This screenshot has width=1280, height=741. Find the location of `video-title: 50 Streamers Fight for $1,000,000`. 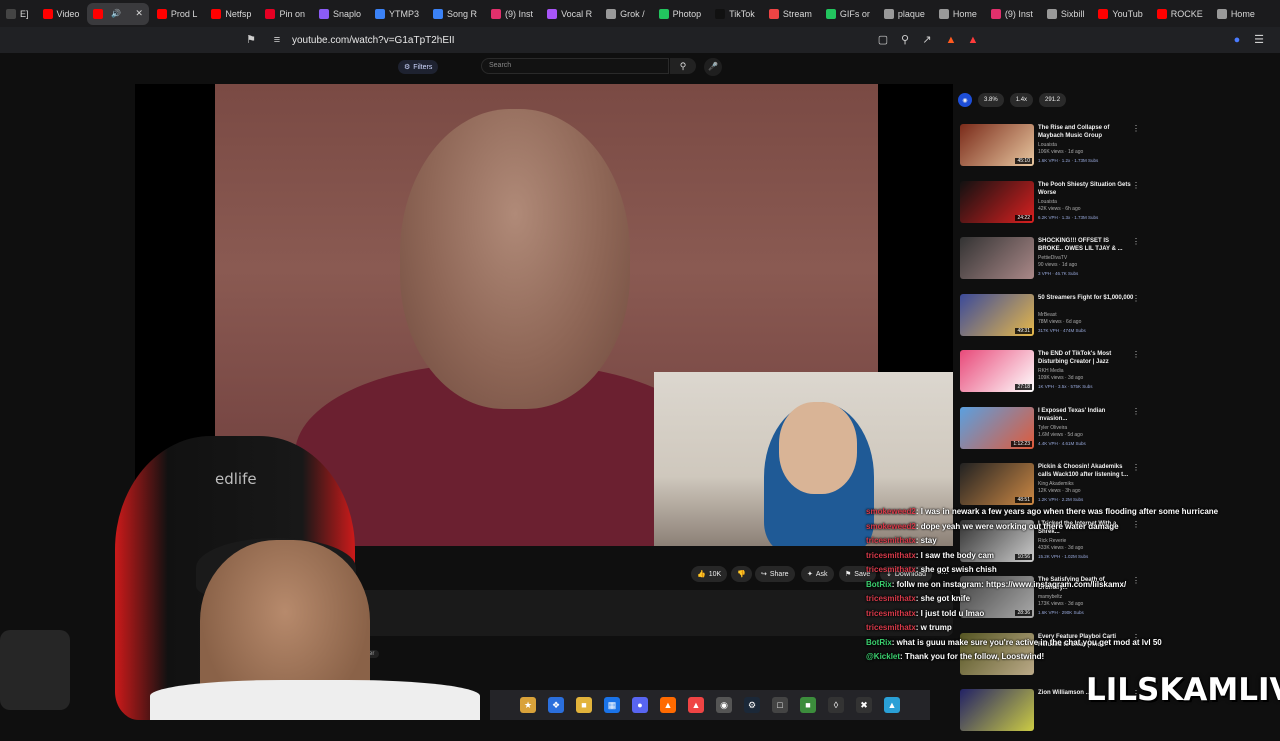

video-title: 50 Streamers Fight for $1,000,000 is located at coordinates (1086, 298).